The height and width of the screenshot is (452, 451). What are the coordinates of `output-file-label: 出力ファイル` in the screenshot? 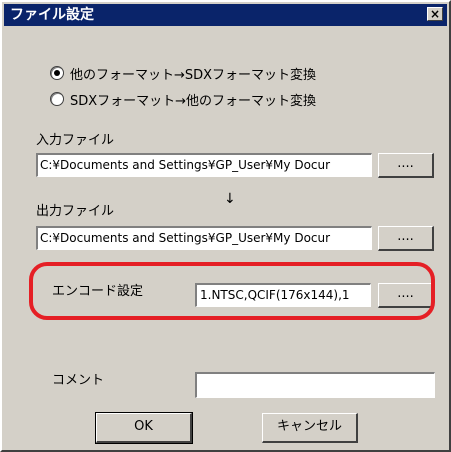 It's located at (75, 211).